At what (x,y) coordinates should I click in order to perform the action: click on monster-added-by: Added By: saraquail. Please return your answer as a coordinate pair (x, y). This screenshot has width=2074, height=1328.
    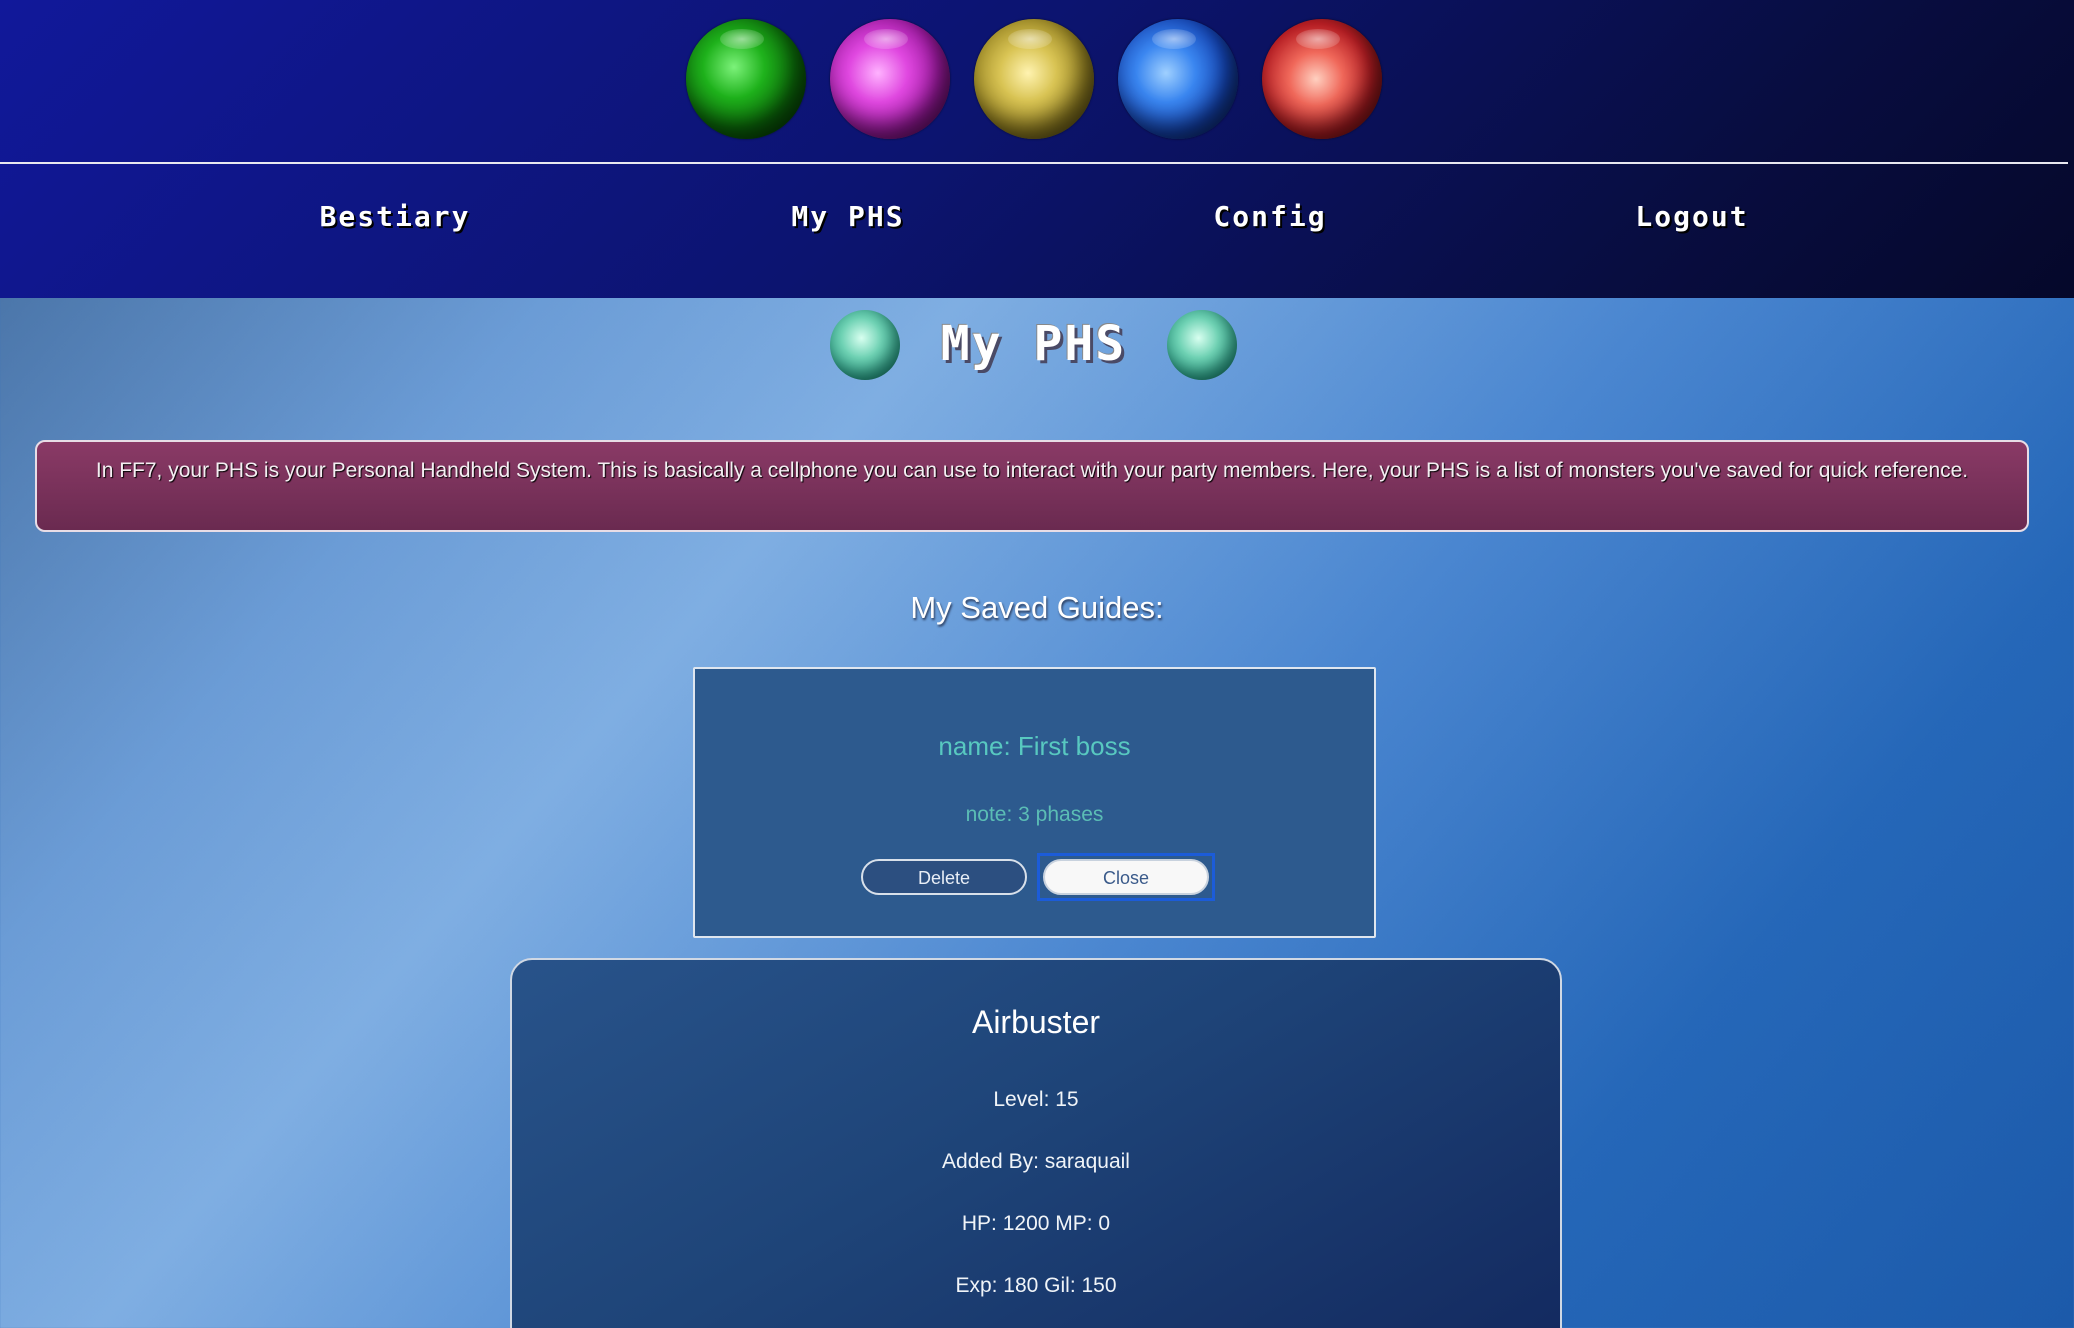
    Looking at the image, I should click on (1036, 1161).